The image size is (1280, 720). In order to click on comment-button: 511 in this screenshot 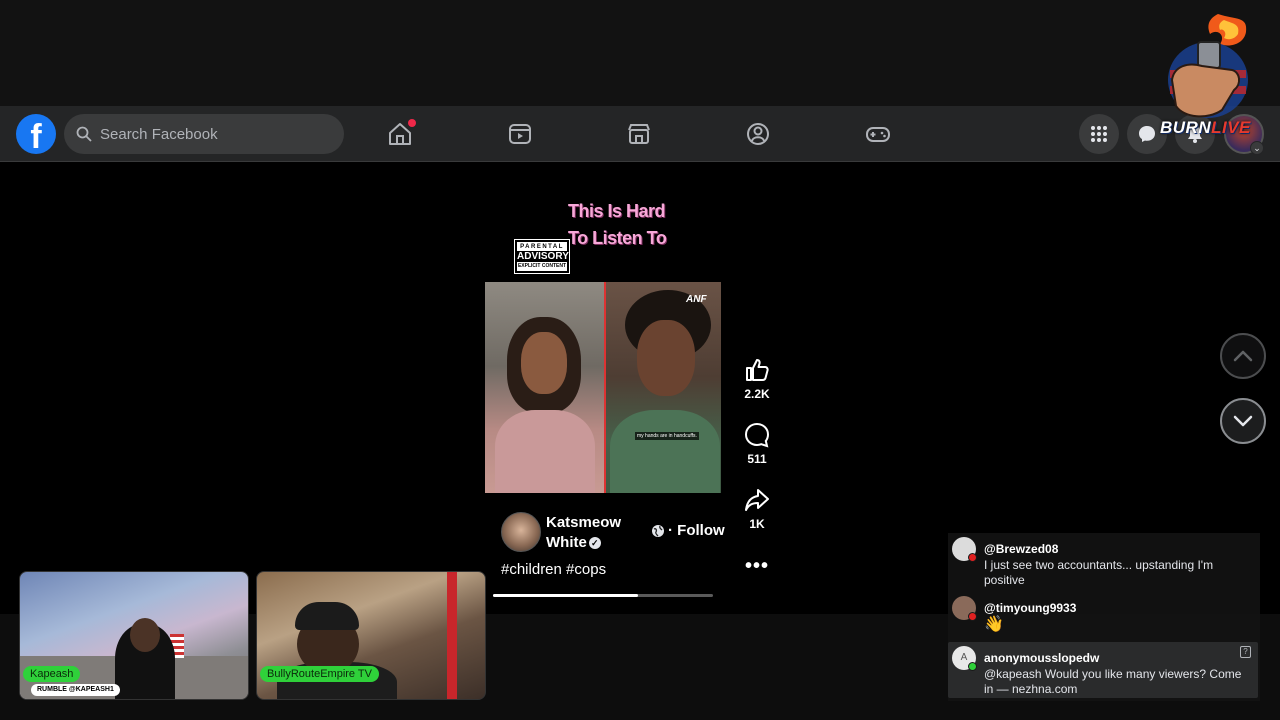, I will do `click(757, 444)`.